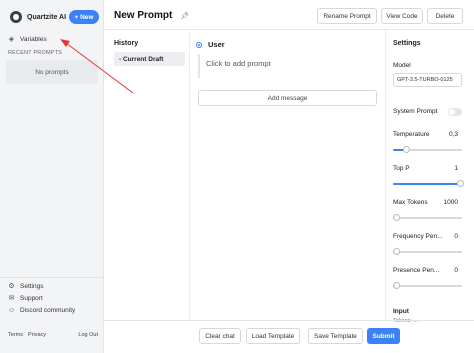  Describe the element at coordinates (453, 134) in the screenshot. I see `param-value: 0,3` at that location.